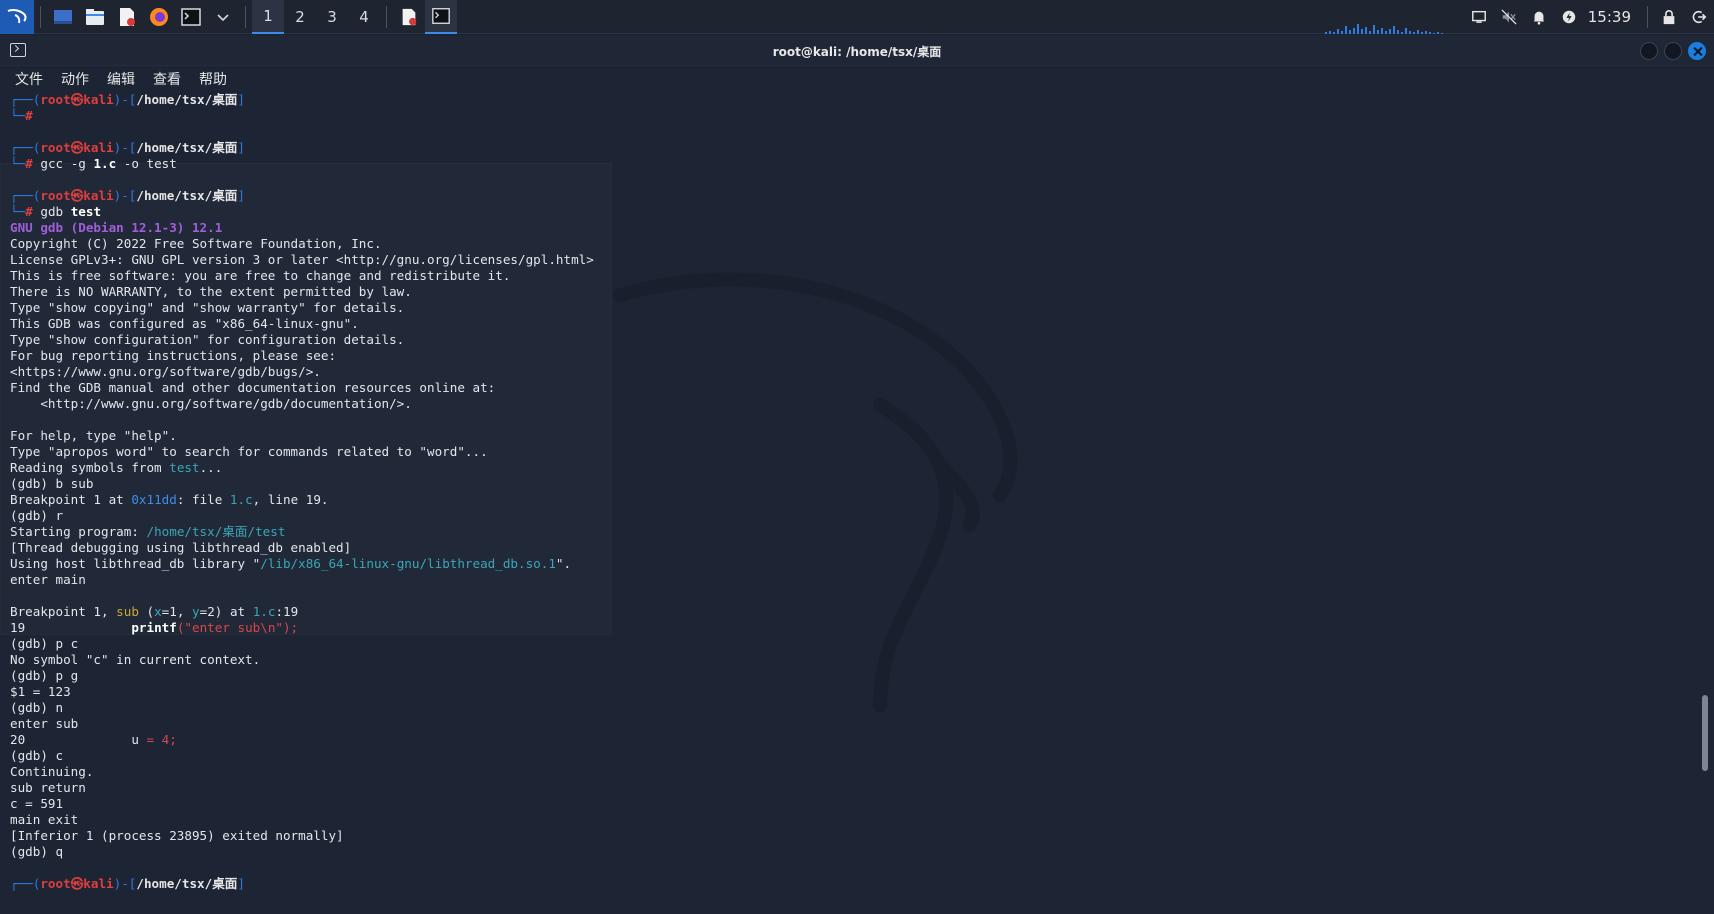 This screenshot has width=1714, height=914. I want to click on logout-icon, so click(1699, 17).